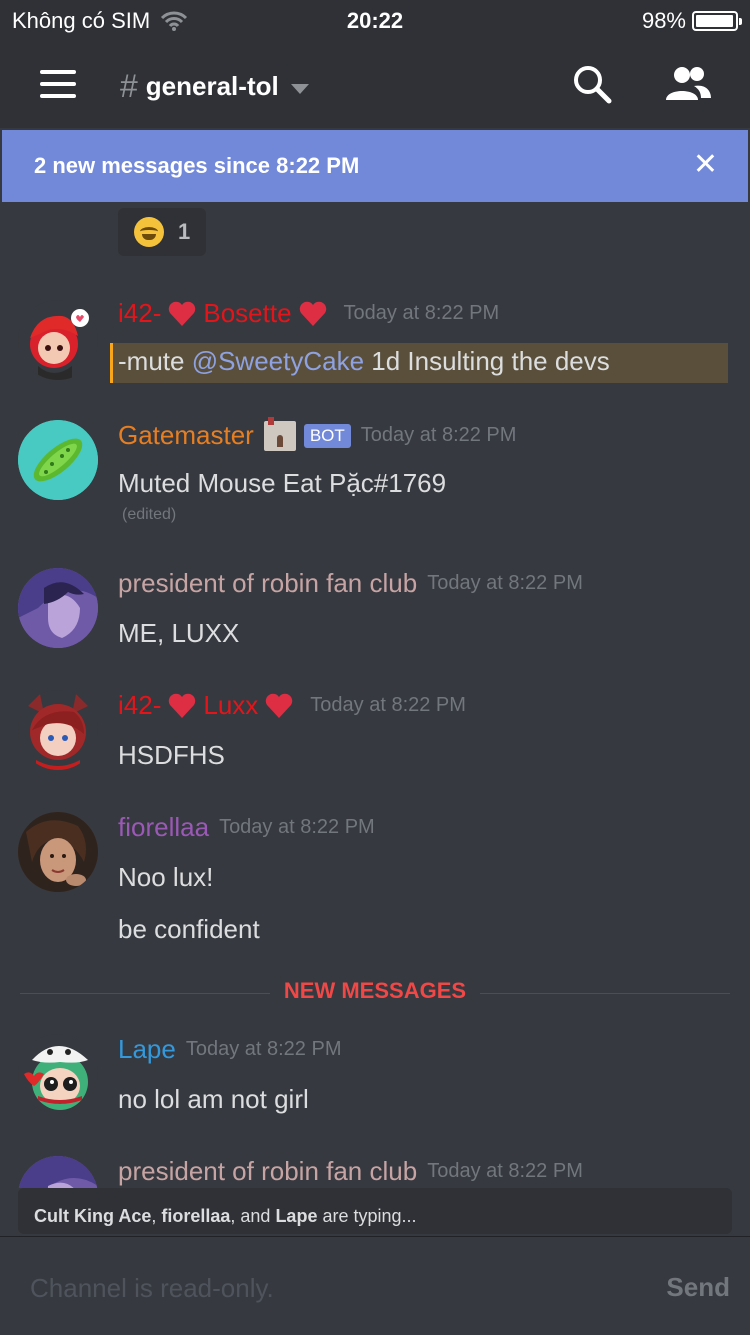  I want to click on username: Bosette, so click(247, 313).